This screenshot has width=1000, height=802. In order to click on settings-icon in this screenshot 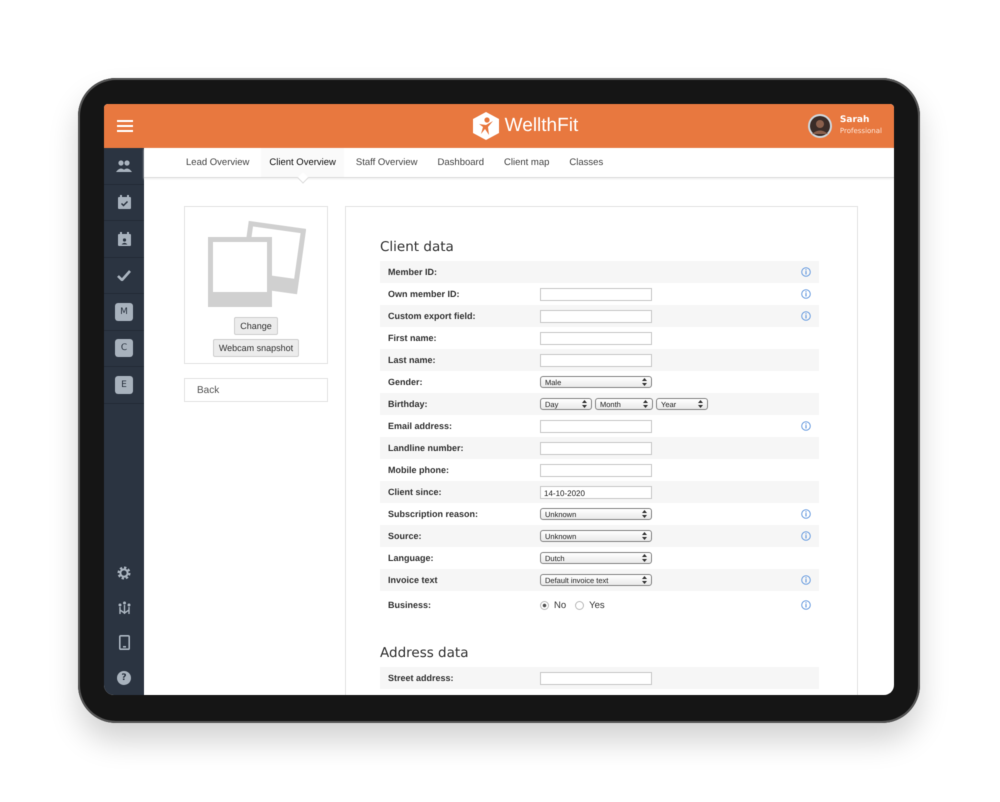, I will do `click(124, 573)`.